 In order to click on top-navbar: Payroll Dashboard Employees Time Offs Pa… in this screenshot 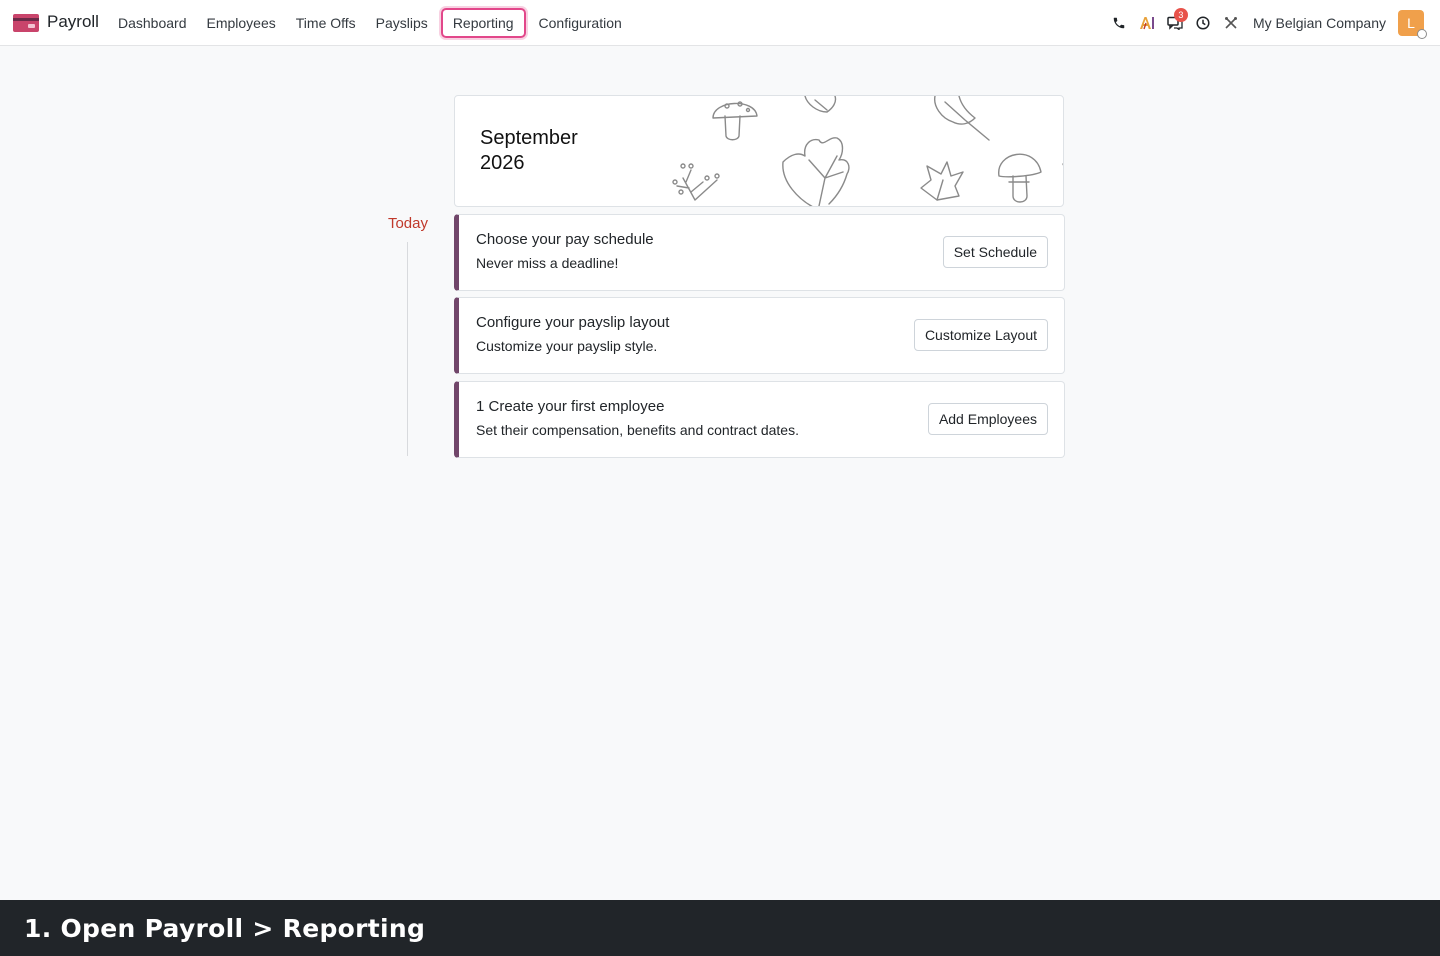, I will do `click(720, 23)`.